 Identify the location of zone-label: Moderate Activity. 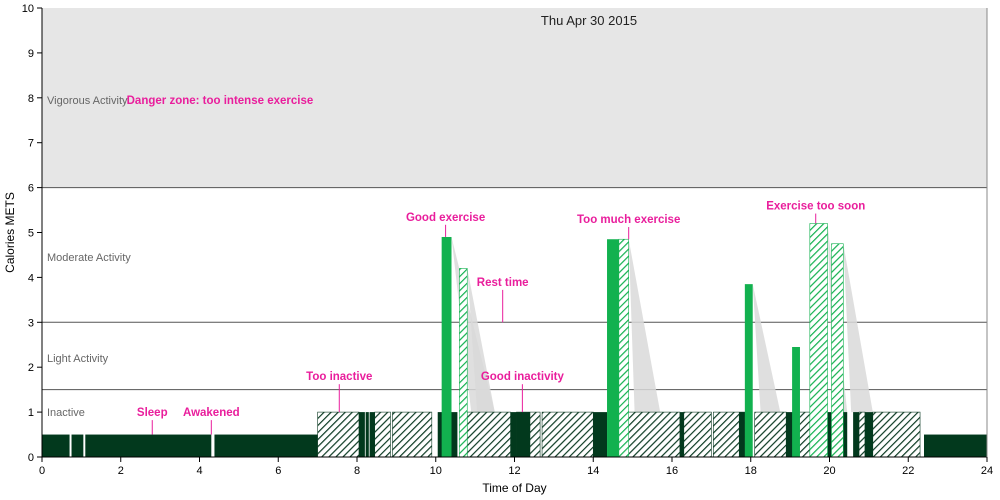
(89, 258).